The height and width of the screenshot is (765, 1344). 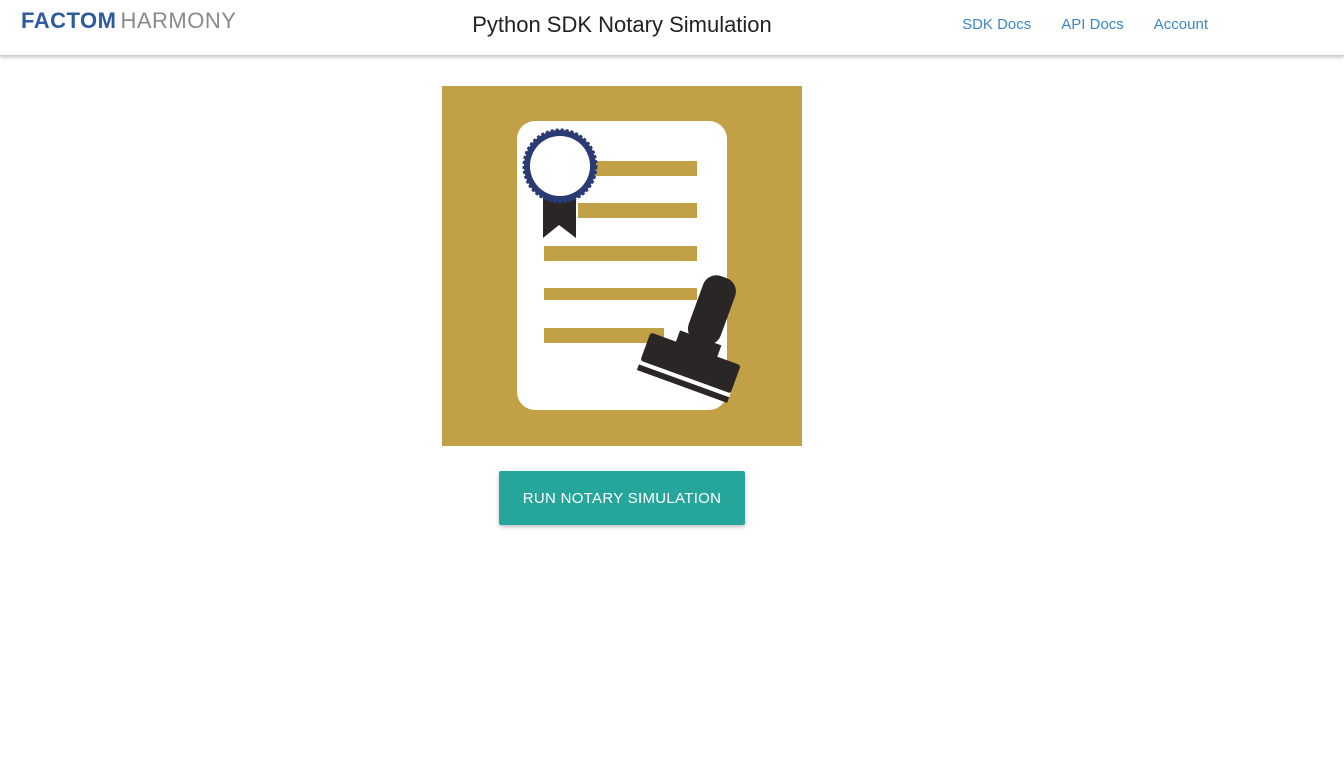 I want to click on notarized-document-icon, so click(x=628, y=265).